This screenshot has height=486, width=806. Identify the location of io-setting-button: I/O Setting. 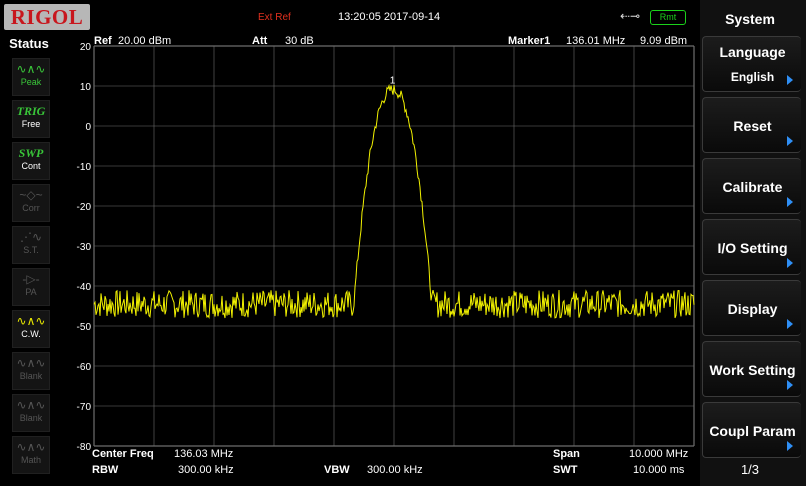
(751, 247).